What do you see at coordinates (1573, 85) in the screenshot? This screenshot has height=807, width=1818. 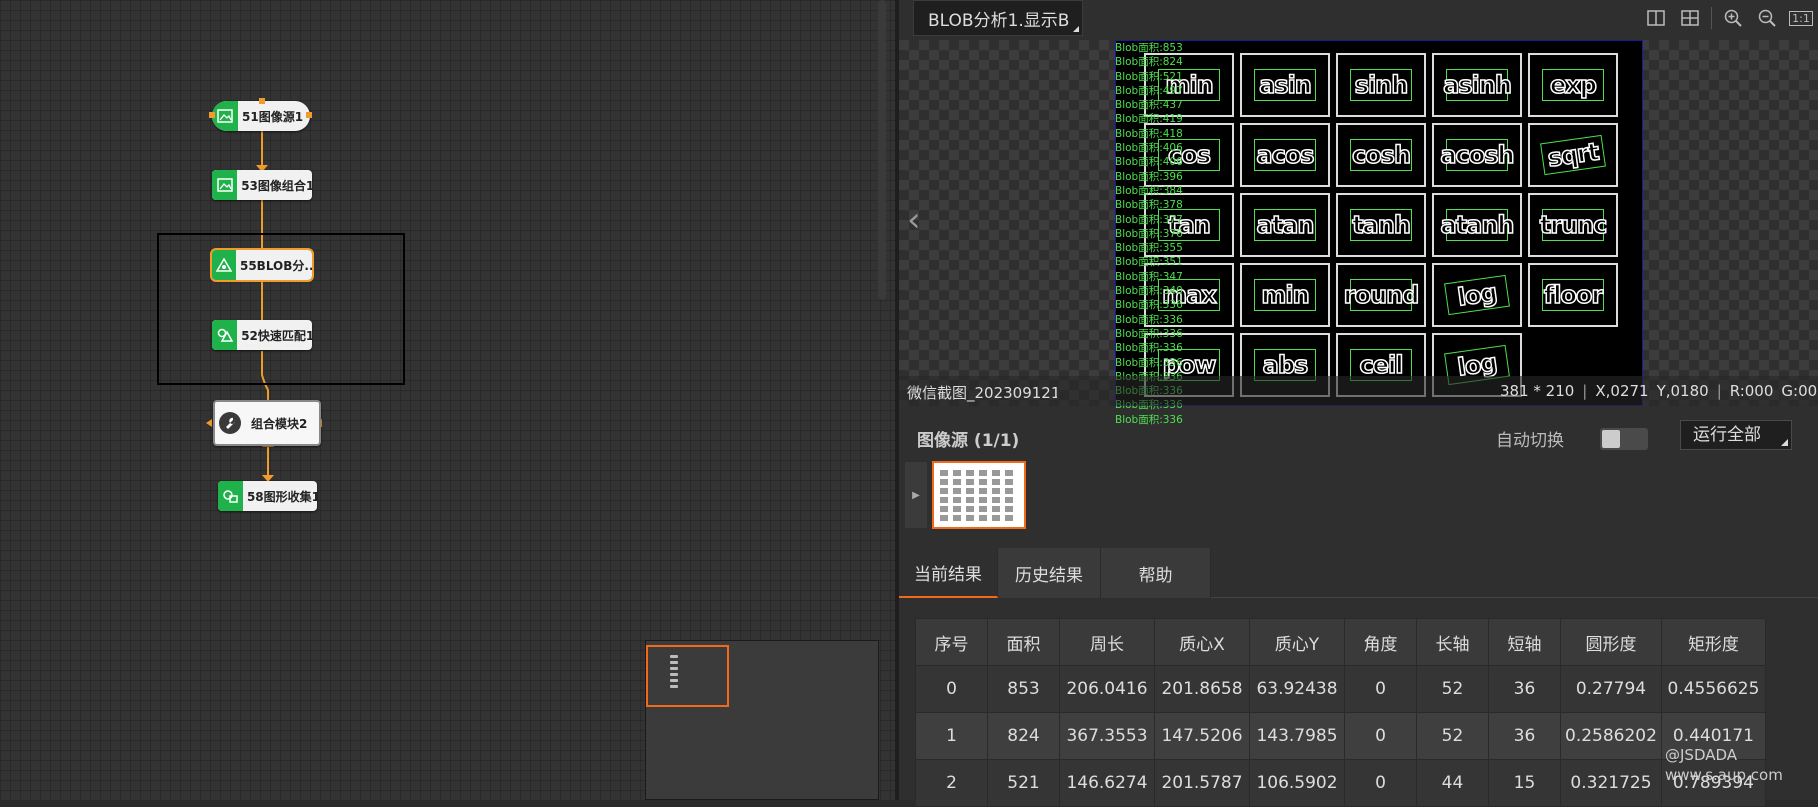 I see `tile-word: exp` at bounding box center [1573, 85].